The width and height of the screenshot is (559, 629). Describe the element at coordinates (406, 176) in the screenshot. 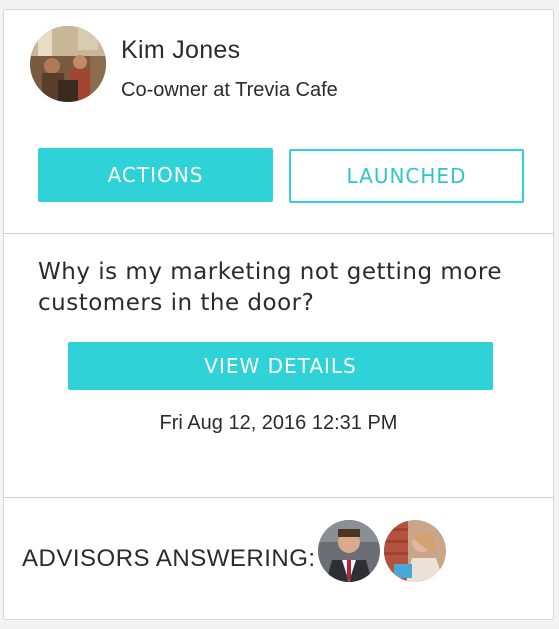

I see `launched-button: LAUNCHED` at that location.